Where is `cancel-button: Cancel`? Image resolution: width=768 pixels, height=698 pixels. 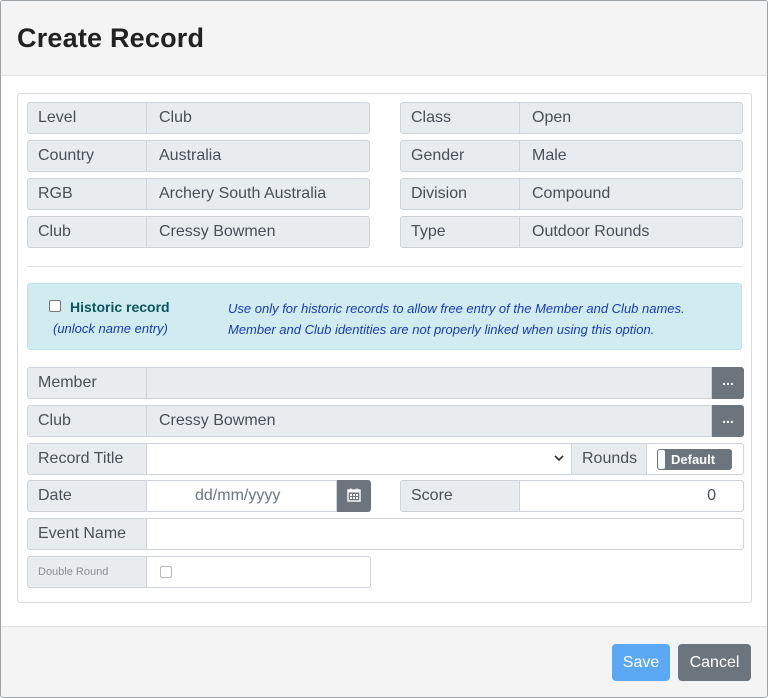
cancel-button: Cancel is located at coordinates (714, 662).